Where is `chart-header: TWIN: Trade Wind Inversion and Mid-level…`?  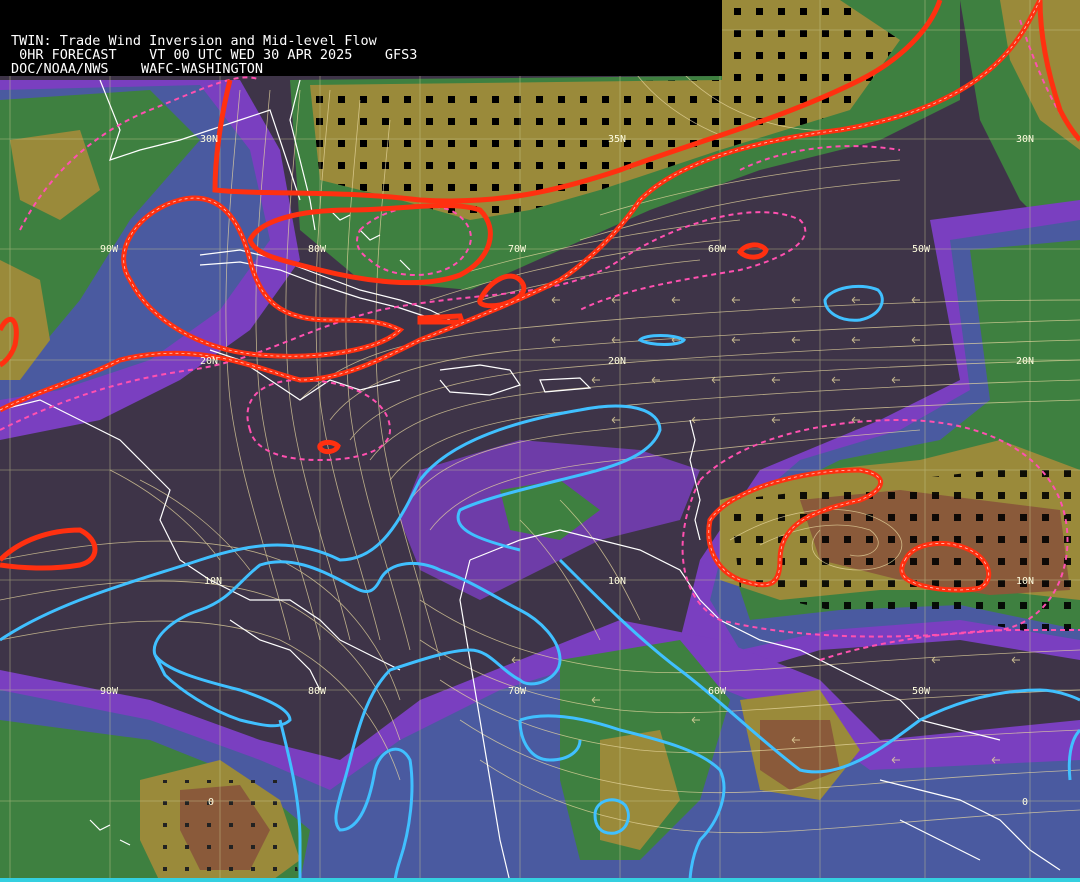
chart-header: TWIN: Trade Wind Inversion and Mid-level… is located at coordinates (361, 38).